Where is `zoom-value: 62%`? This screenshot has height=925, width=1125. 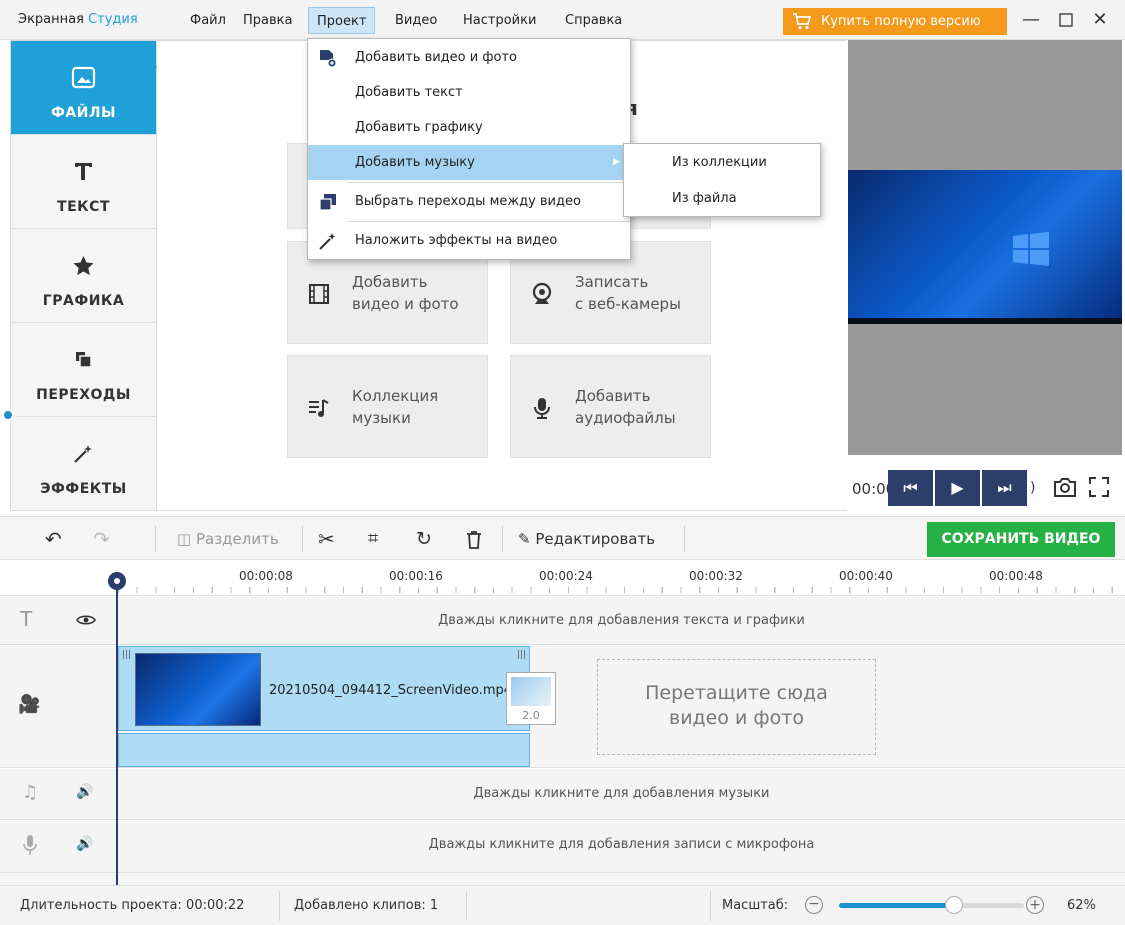
zoom-value: 62% is located at coordinates (1081, 905).